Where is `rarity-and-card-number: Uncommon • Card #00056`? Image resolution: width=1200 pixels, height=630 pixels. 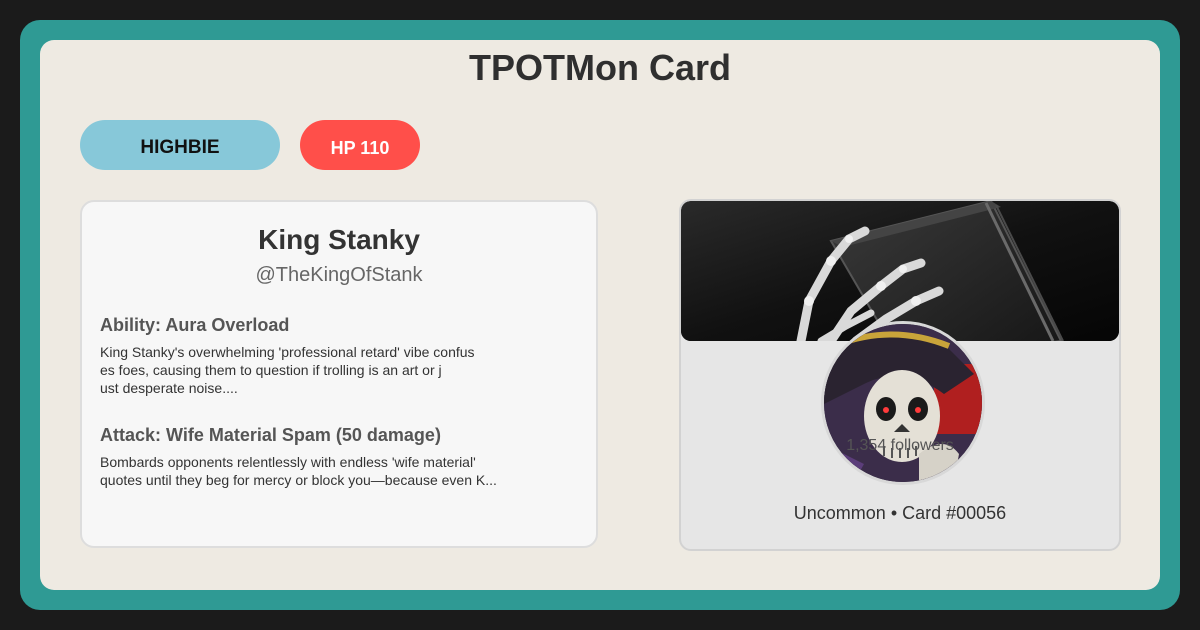
rarity-and-card-number: Uncommon • Card #00056 is located at coordinates (900, 513).